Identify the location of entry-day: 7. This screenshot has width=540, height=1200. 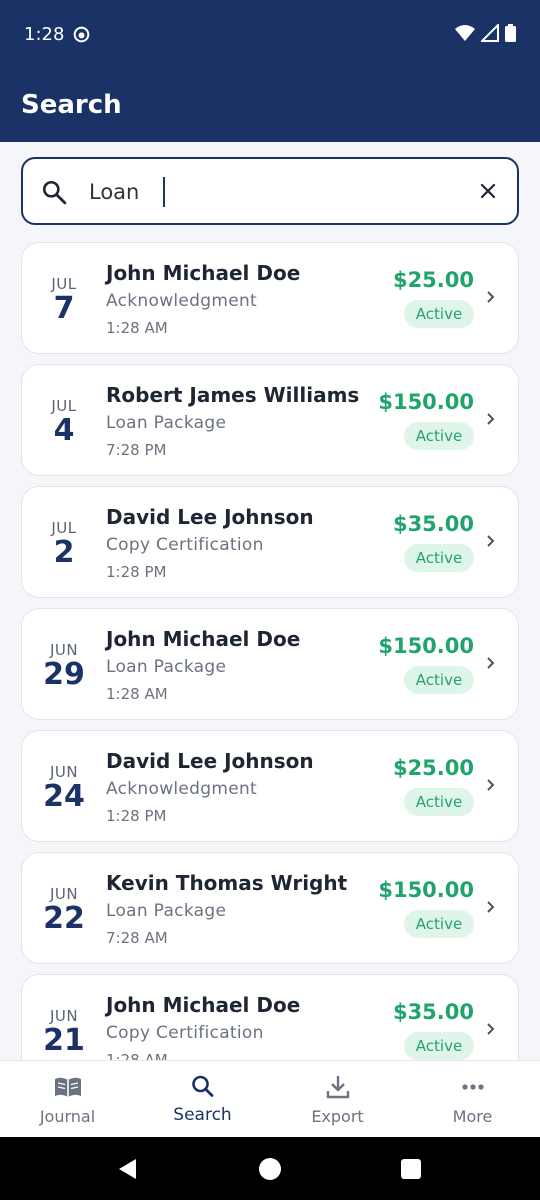
(64, 308).